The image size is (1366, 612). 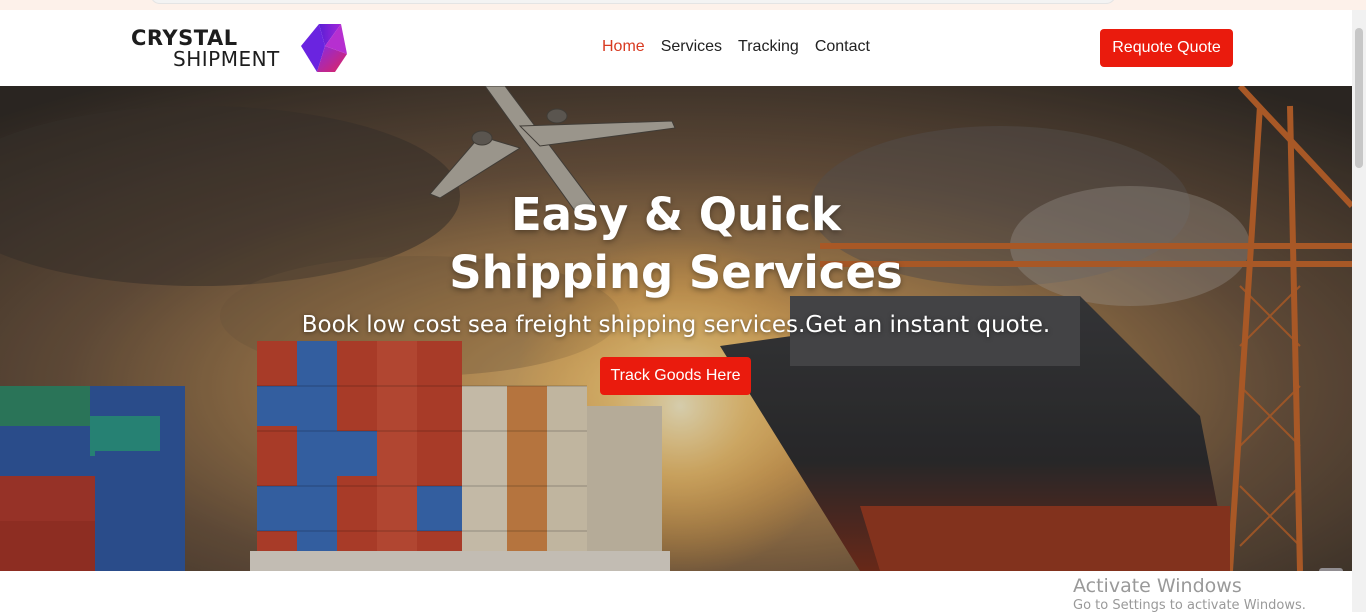 I want to click on page-scrollbar, so click(x=1359, y=311).